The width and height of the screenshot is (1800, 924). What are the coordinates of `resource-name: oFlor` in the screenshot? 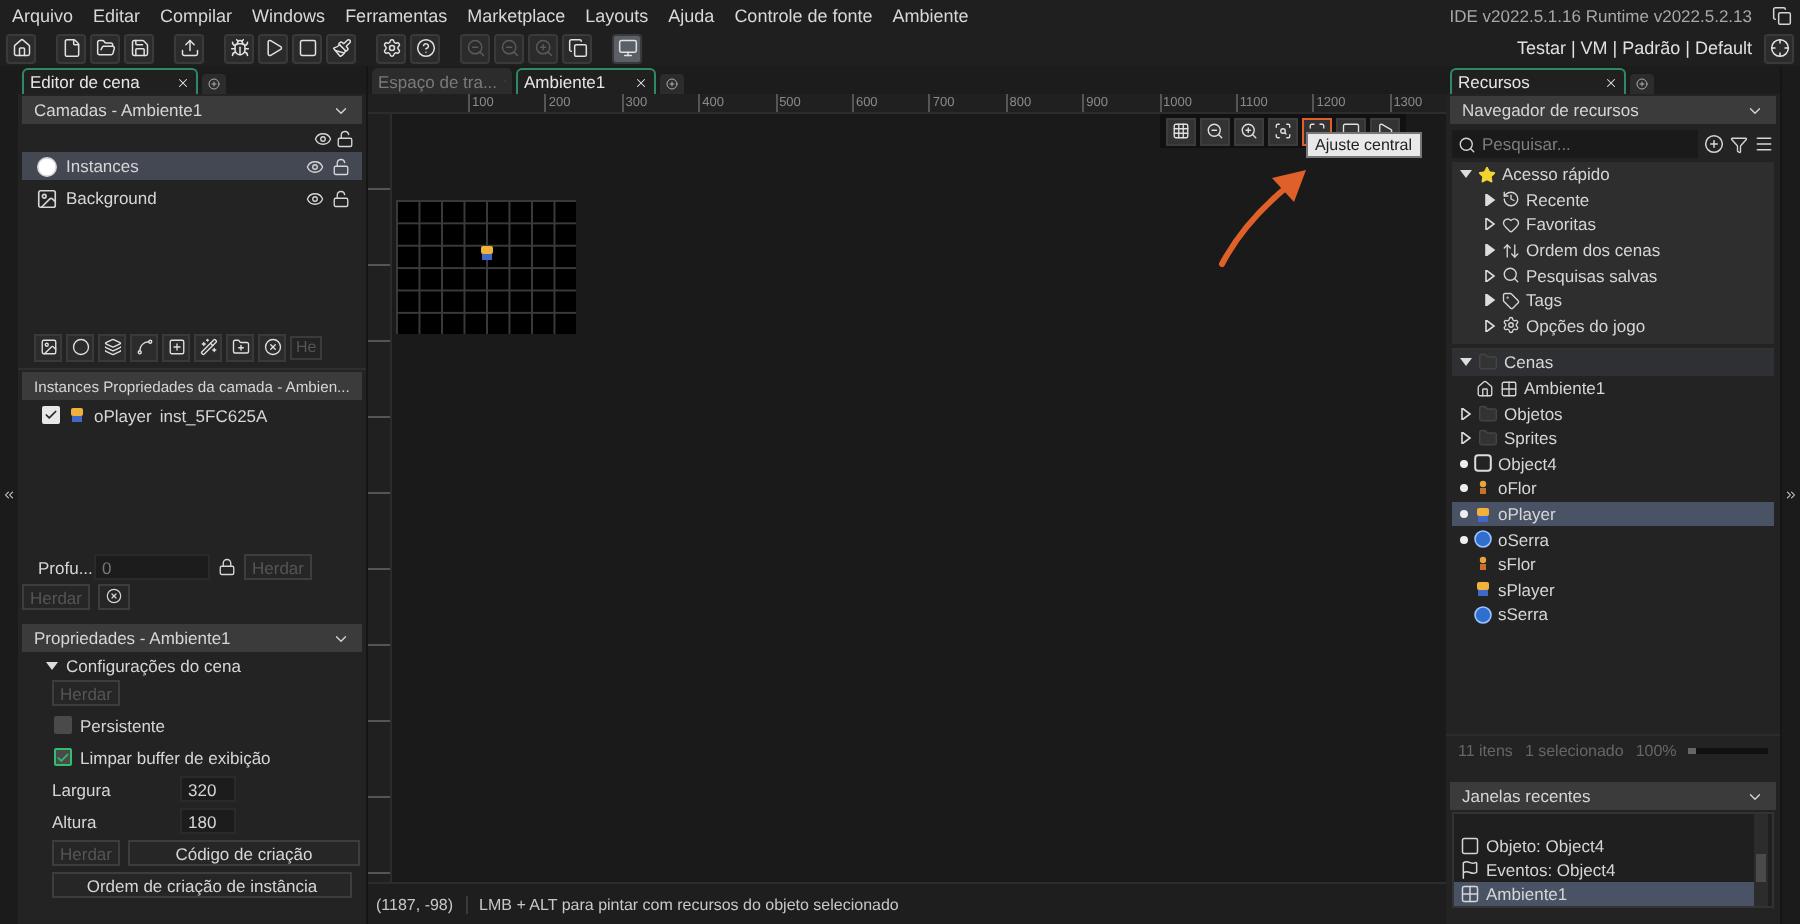 It's located at (1517, 488).